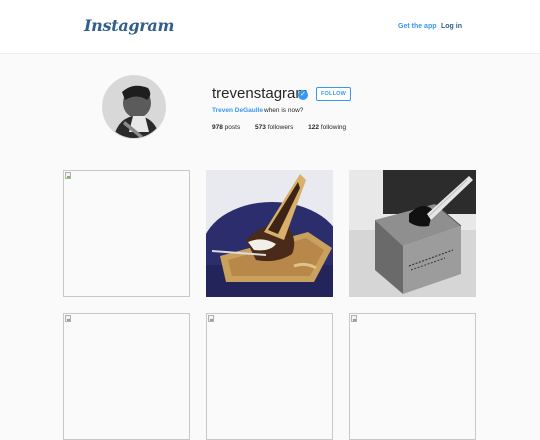 This screenshot has width=540, height=440. I want to click on box-and-axe-photo, so click(412, 233).